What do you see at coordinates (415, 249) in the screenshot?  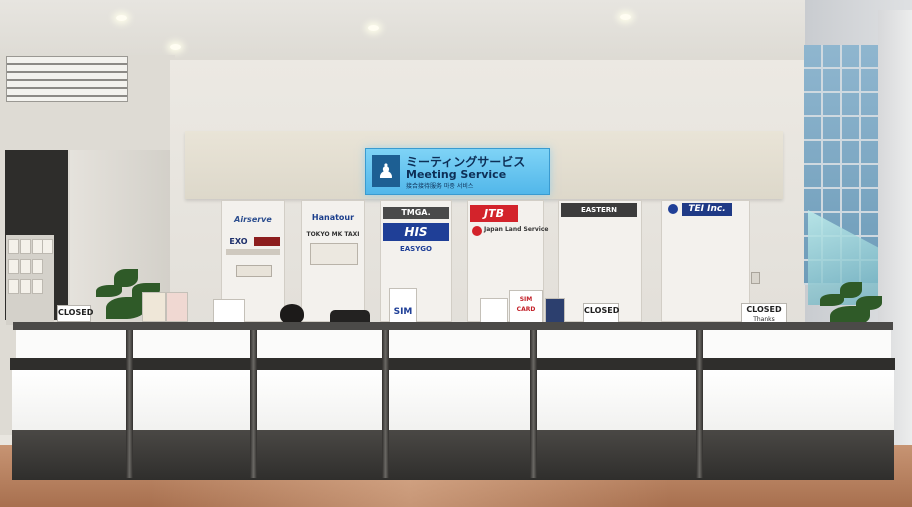 I see `easygo-logo: EASYGO` at bounding box center [415, 249].